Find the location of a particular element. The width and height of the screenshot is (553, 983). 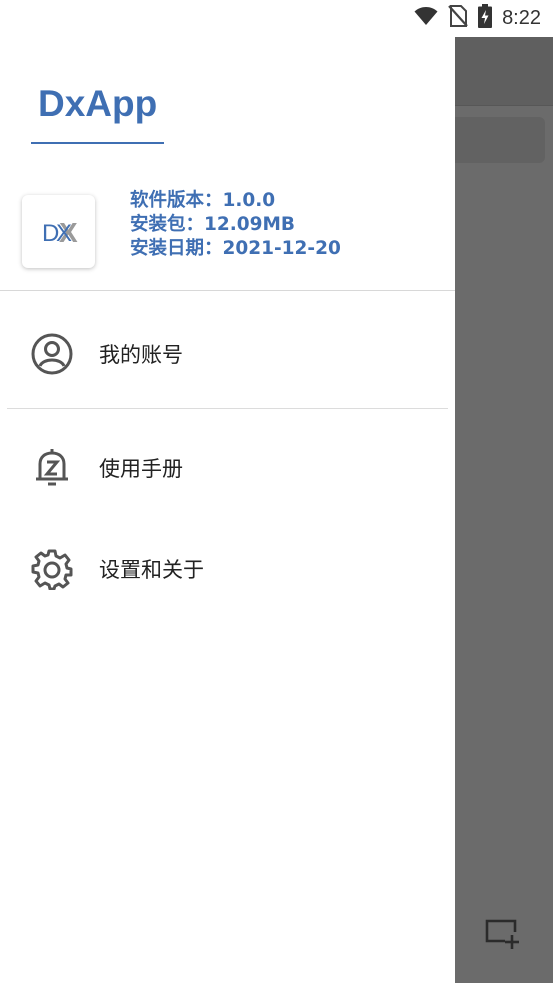

software-version: 软件版本：1.0.0 is located at coordinates (203, 200).